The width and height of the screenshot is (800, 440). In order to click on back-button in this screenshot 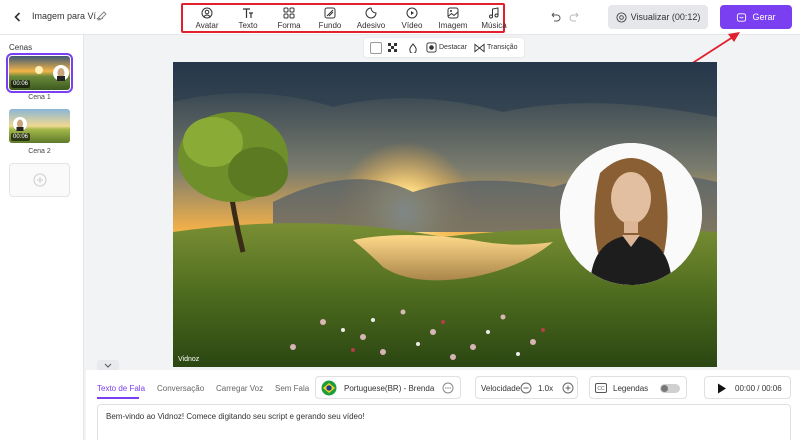, I will do `click(18, 17)`.